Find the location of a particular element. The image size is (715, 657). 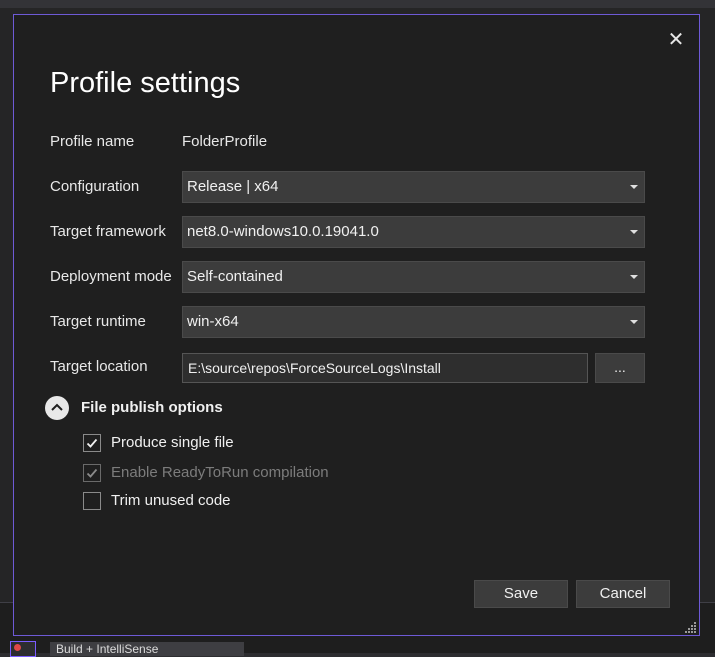

dialog-title: Profile settings is located at coordinates (145, 83).